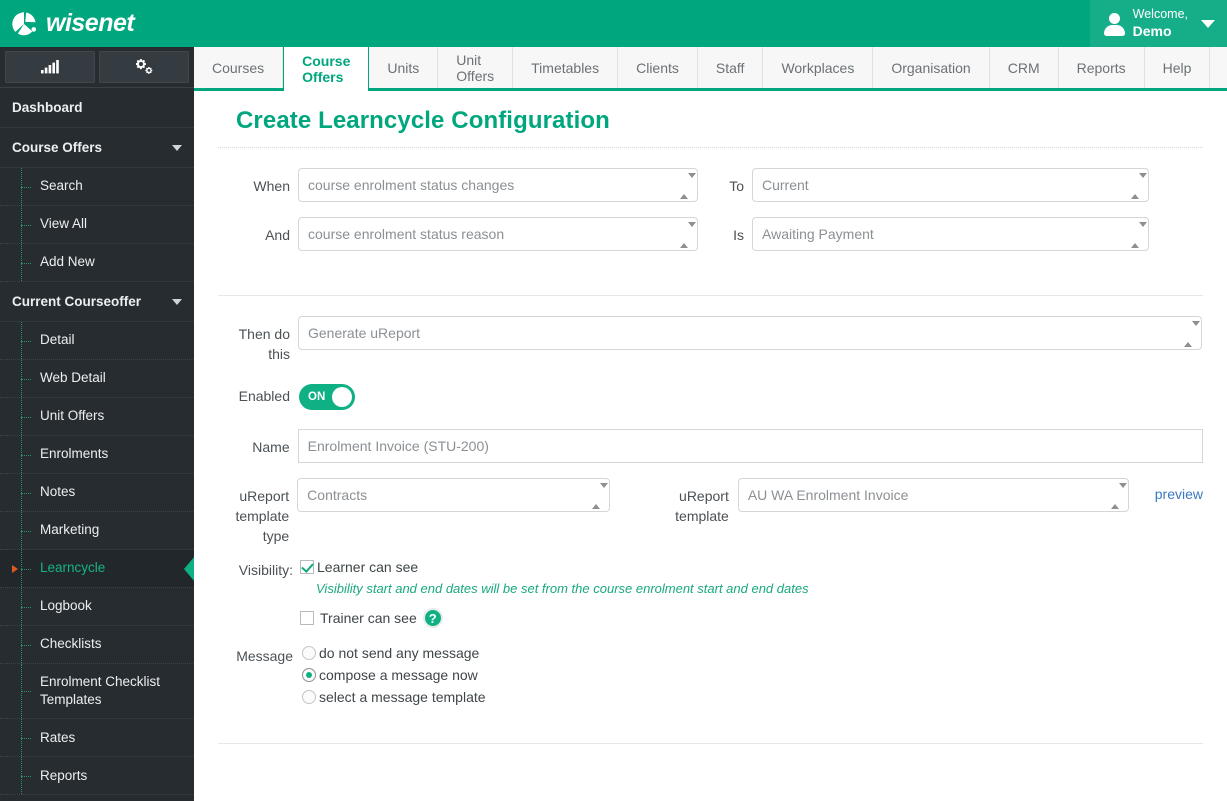  What do you see at coordinates (406, 234) in the screenshot?
I see `and-select-value: course enrolment status reason` at bounding box center [406, 234].